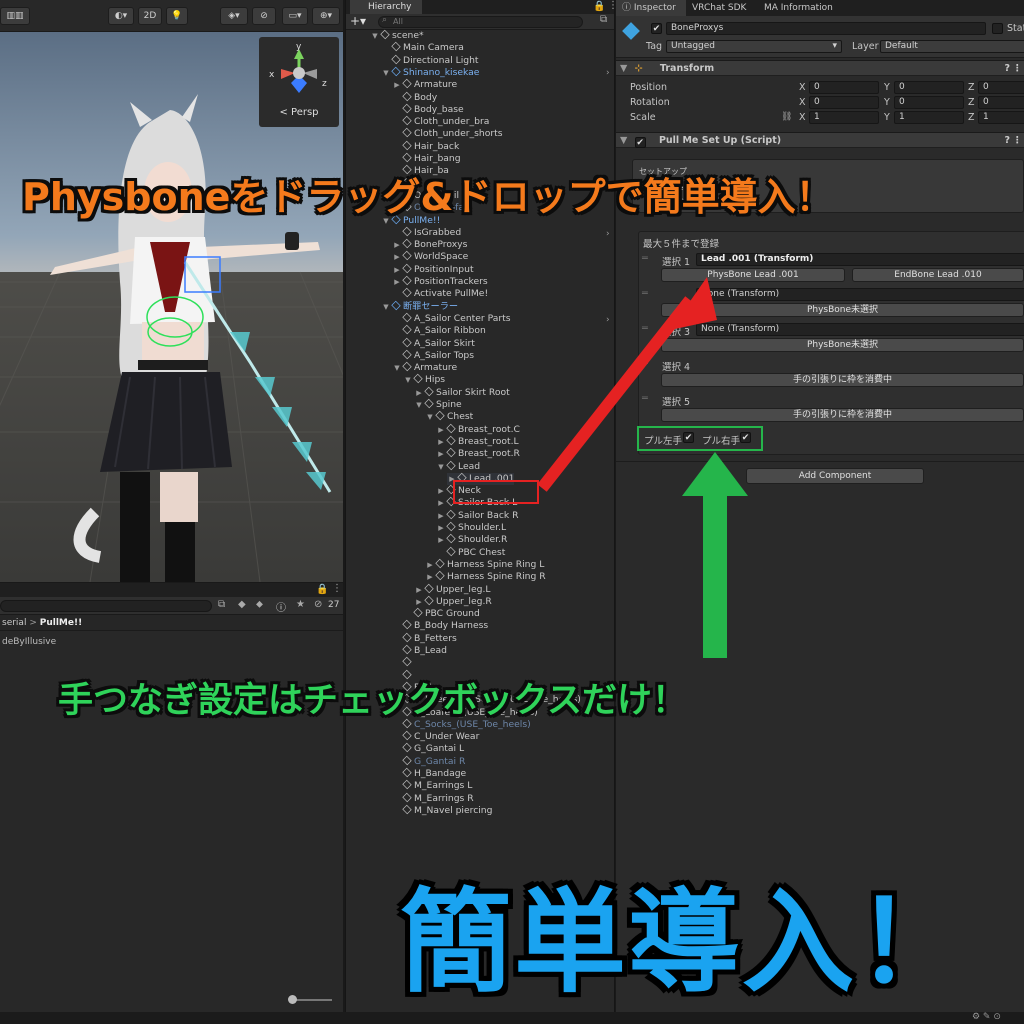 The height and width of the screenshot is (1024, 1024). I want to click on hierarchy-item: B_Fetters, so click(424, 638).